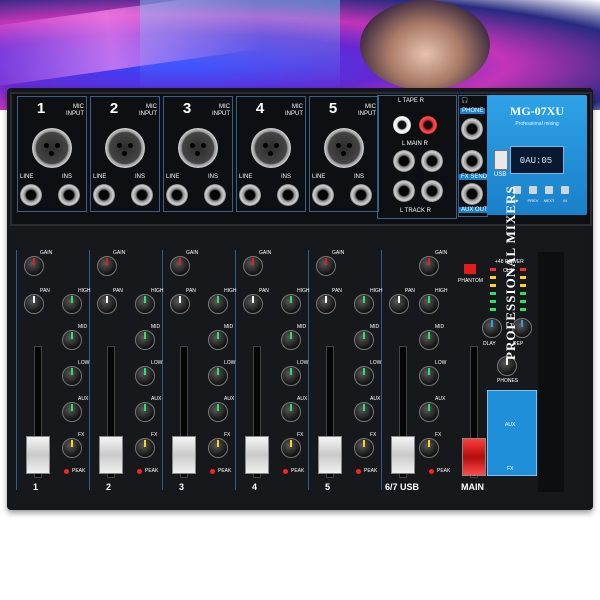 The height and width of the screenshot is (600, 600). I want to click on delay-knob, so click(492, 328).